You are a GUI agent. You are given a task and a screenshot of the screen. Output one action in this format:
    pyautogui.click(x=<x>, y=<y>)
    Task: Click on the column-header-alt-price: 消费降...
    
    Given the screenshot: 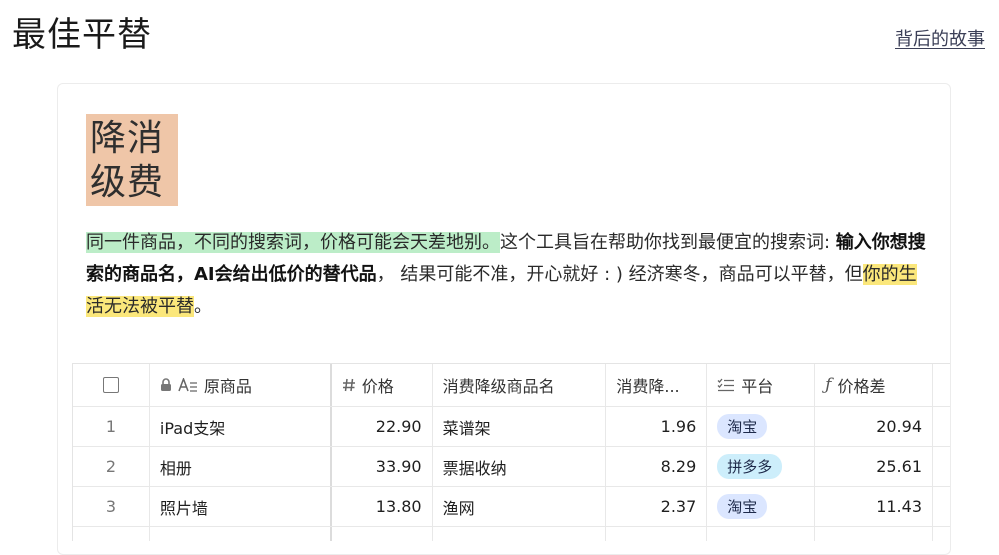 What is the action you would take?
    pyautogui.click(x=657, y=385)
    